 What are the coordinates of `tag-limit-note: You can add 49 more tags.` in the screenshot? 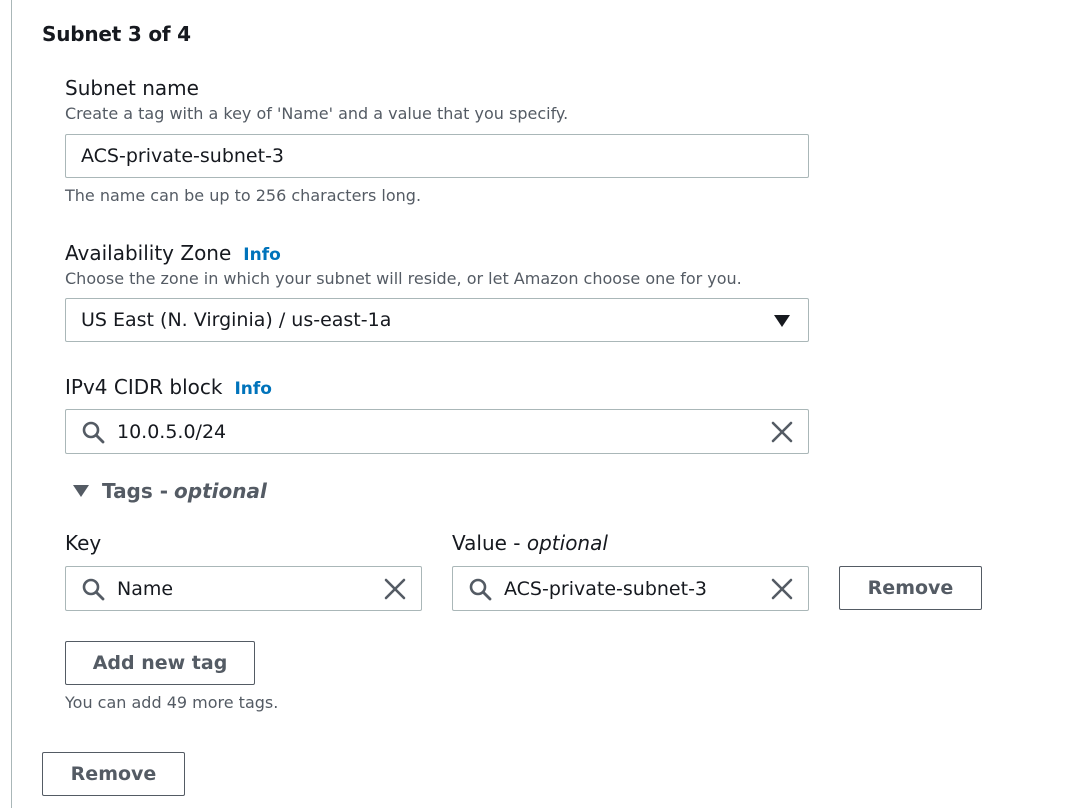 It's located at (172, 702).